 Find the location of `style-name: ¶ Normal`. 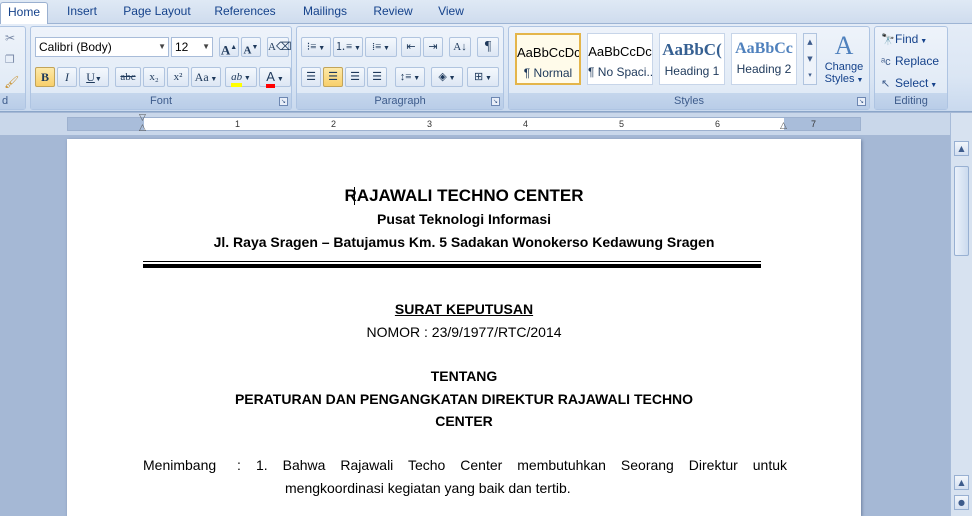

style-name: ¶ Normal is located at coordinates (548, 73).